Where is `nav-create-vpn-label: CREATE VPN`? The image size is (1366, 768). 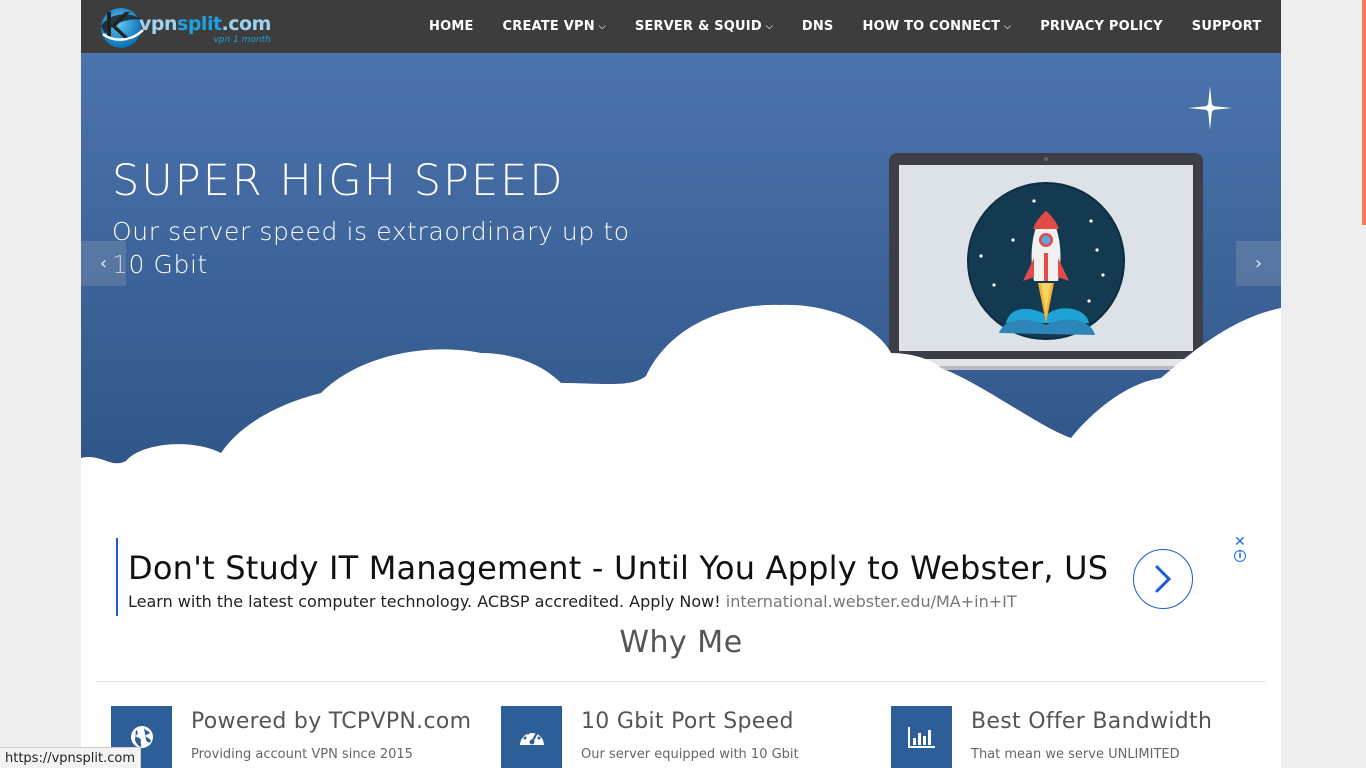 nav-create-vpn-label: CREATE VPN is located at coordinates (548, 26).